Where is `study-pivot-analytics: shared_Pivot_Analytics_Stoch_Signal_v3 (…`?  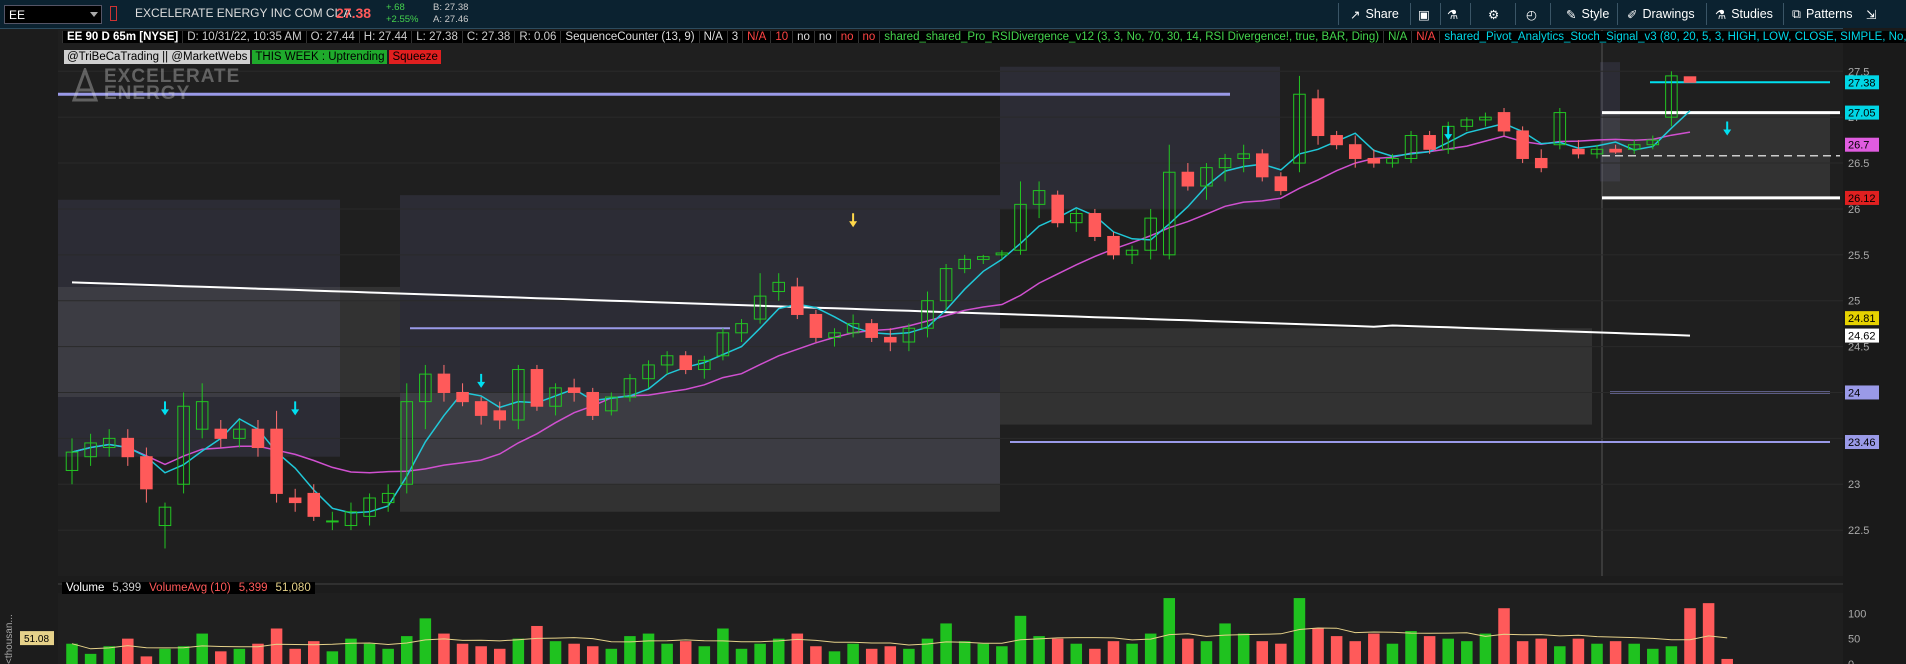
study-pivot-analytics: shared_Pivot_Analytics_Stoch_Signal_v3 (… is located at coordinates (1672, 37).